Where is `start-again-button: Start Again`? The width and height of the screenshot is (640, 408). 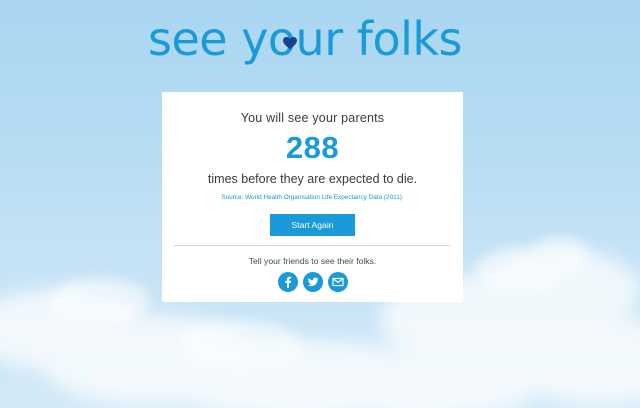 start-again-button: Start Again is located at coordinates (312, 225).